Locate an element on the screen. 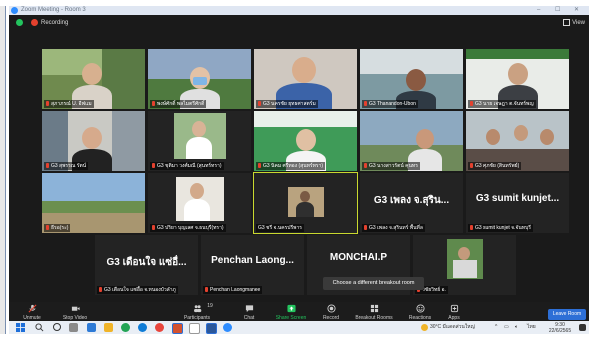 This screenshot has height=339, width=597. view-button: View is located at coordinates (574, 23).